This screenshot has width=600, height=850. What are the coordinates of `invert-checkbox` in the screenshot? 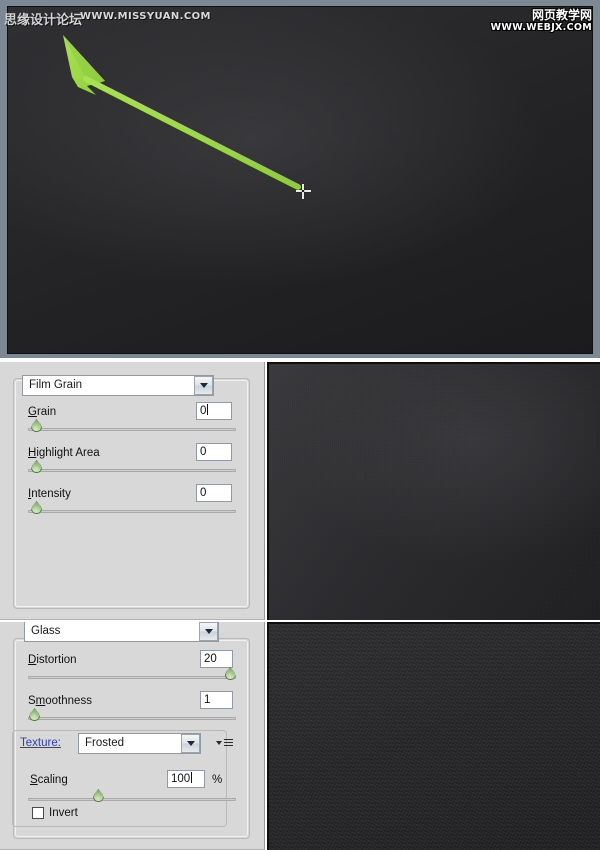 It's located at (38, 813).